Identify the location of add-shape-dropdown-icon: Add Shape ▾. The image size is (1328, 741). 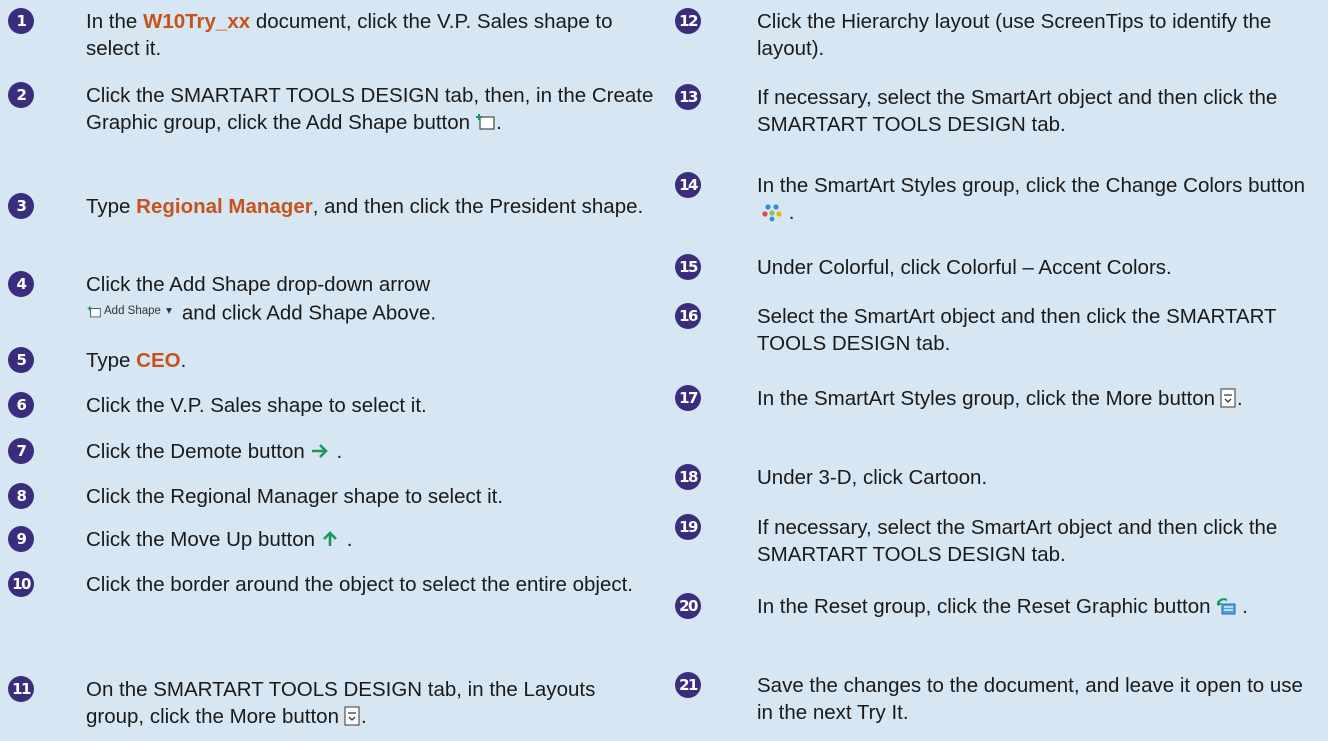
(129, 311).